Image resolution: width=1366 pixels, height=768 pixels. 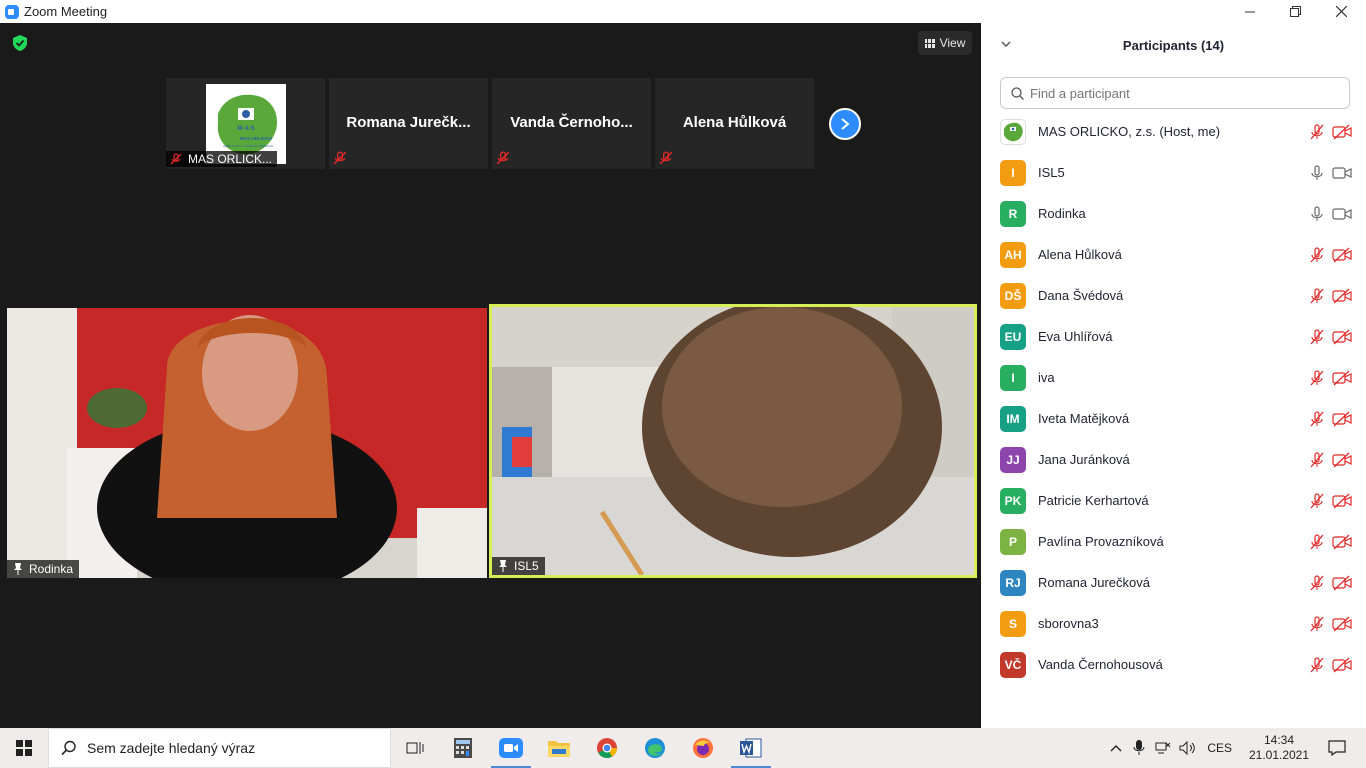 I want to click on chrome-app, so click(x=607, y=748).